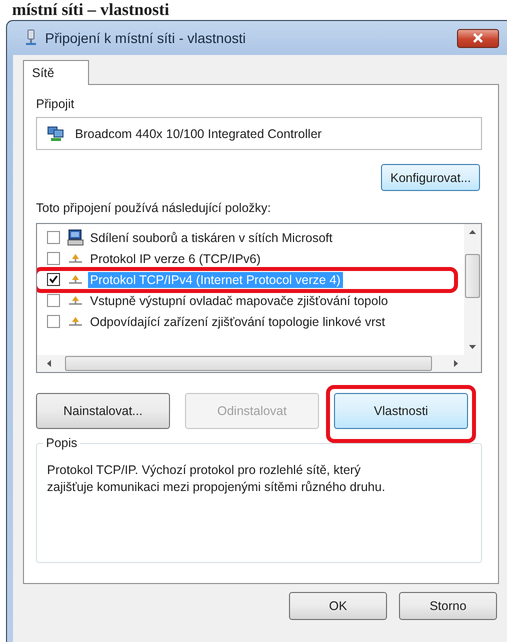  I want to click on button: Vlastnosti, so click(401, 411).